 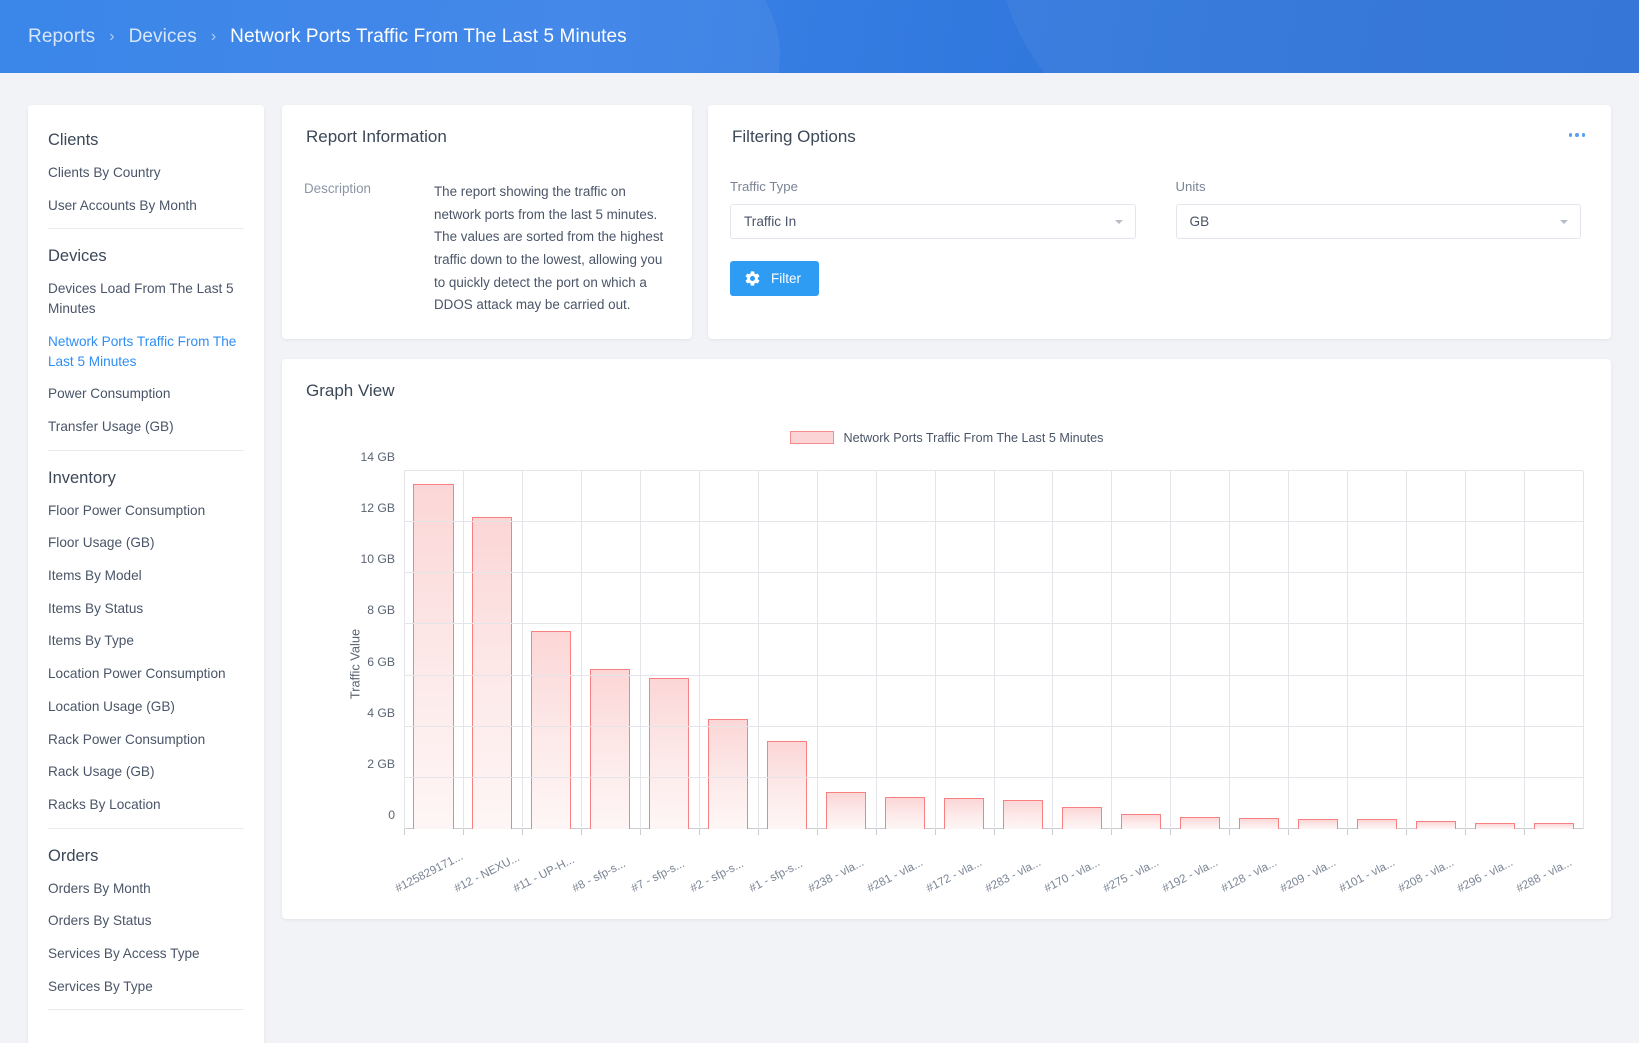 What do you see at coordinates (377, 456) in the screenshot?
I see `y-axis-tick-label: 14 GB` at bounding box center [377, 456].